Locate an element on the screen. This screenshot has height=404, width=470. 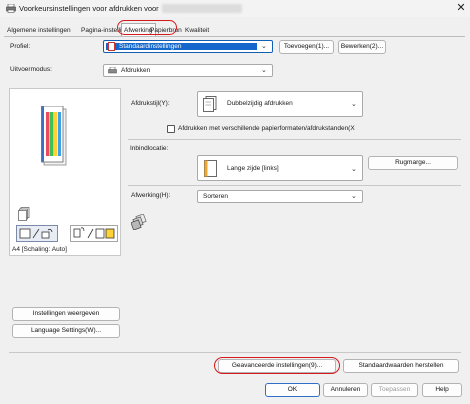
finishing-group-rule is located at coordinates (294, 185).